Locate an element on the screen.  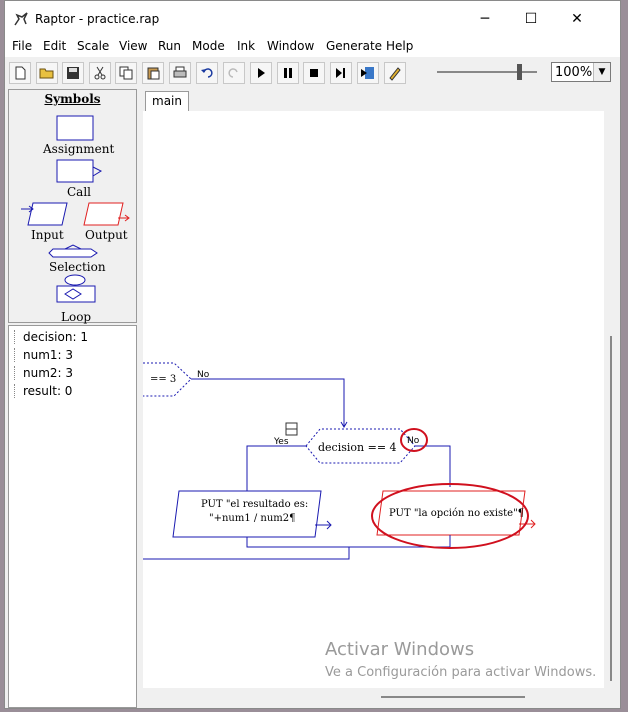
symbol-call-label: Call is located at coordinates (79, 192).